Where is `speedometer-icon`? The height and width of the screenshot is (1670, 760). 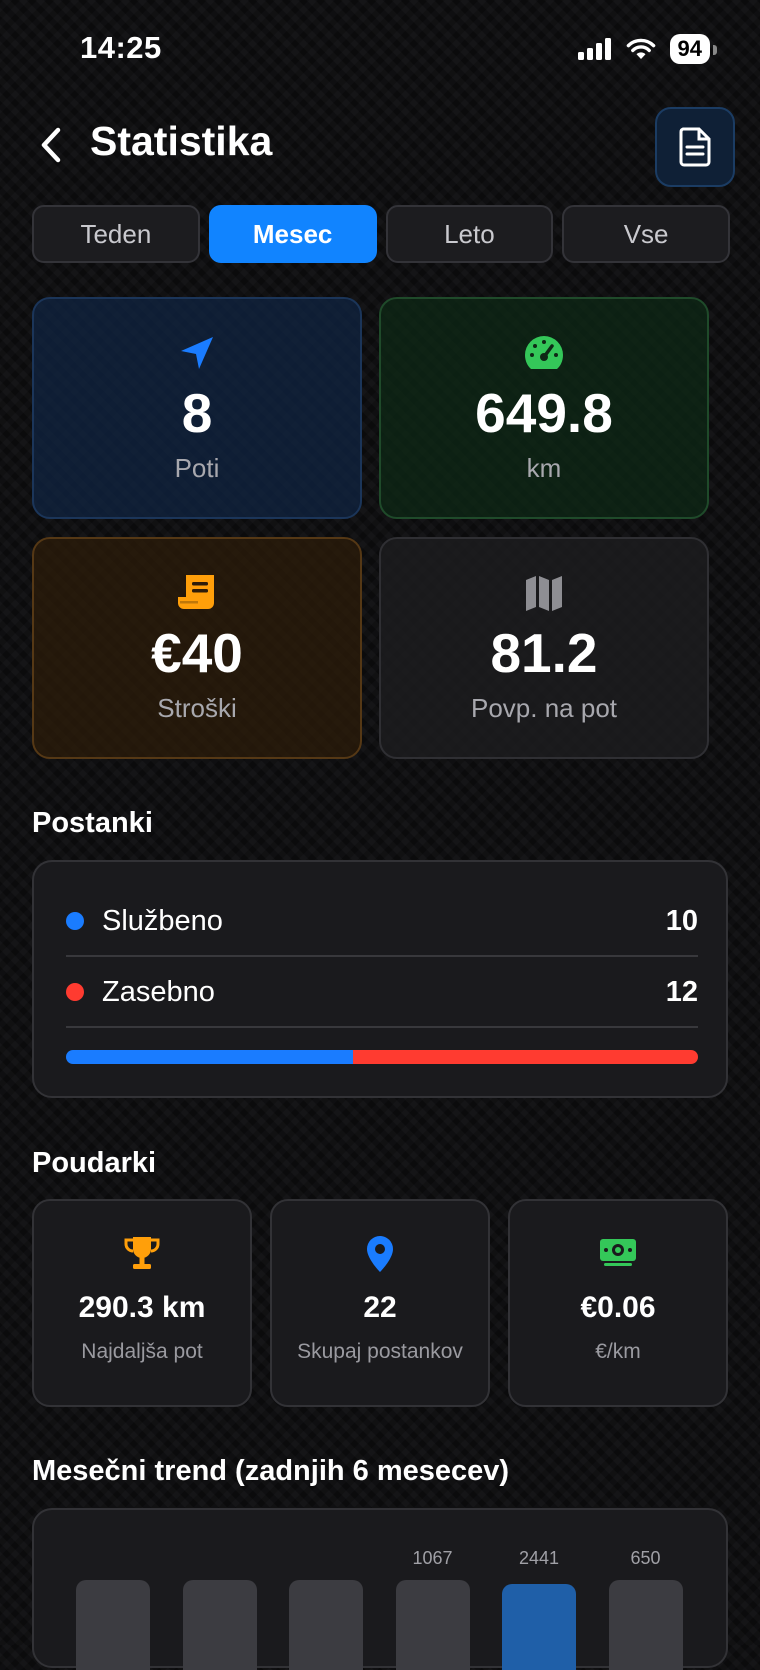 speedometer-icon is located at coordinates (544, 352).